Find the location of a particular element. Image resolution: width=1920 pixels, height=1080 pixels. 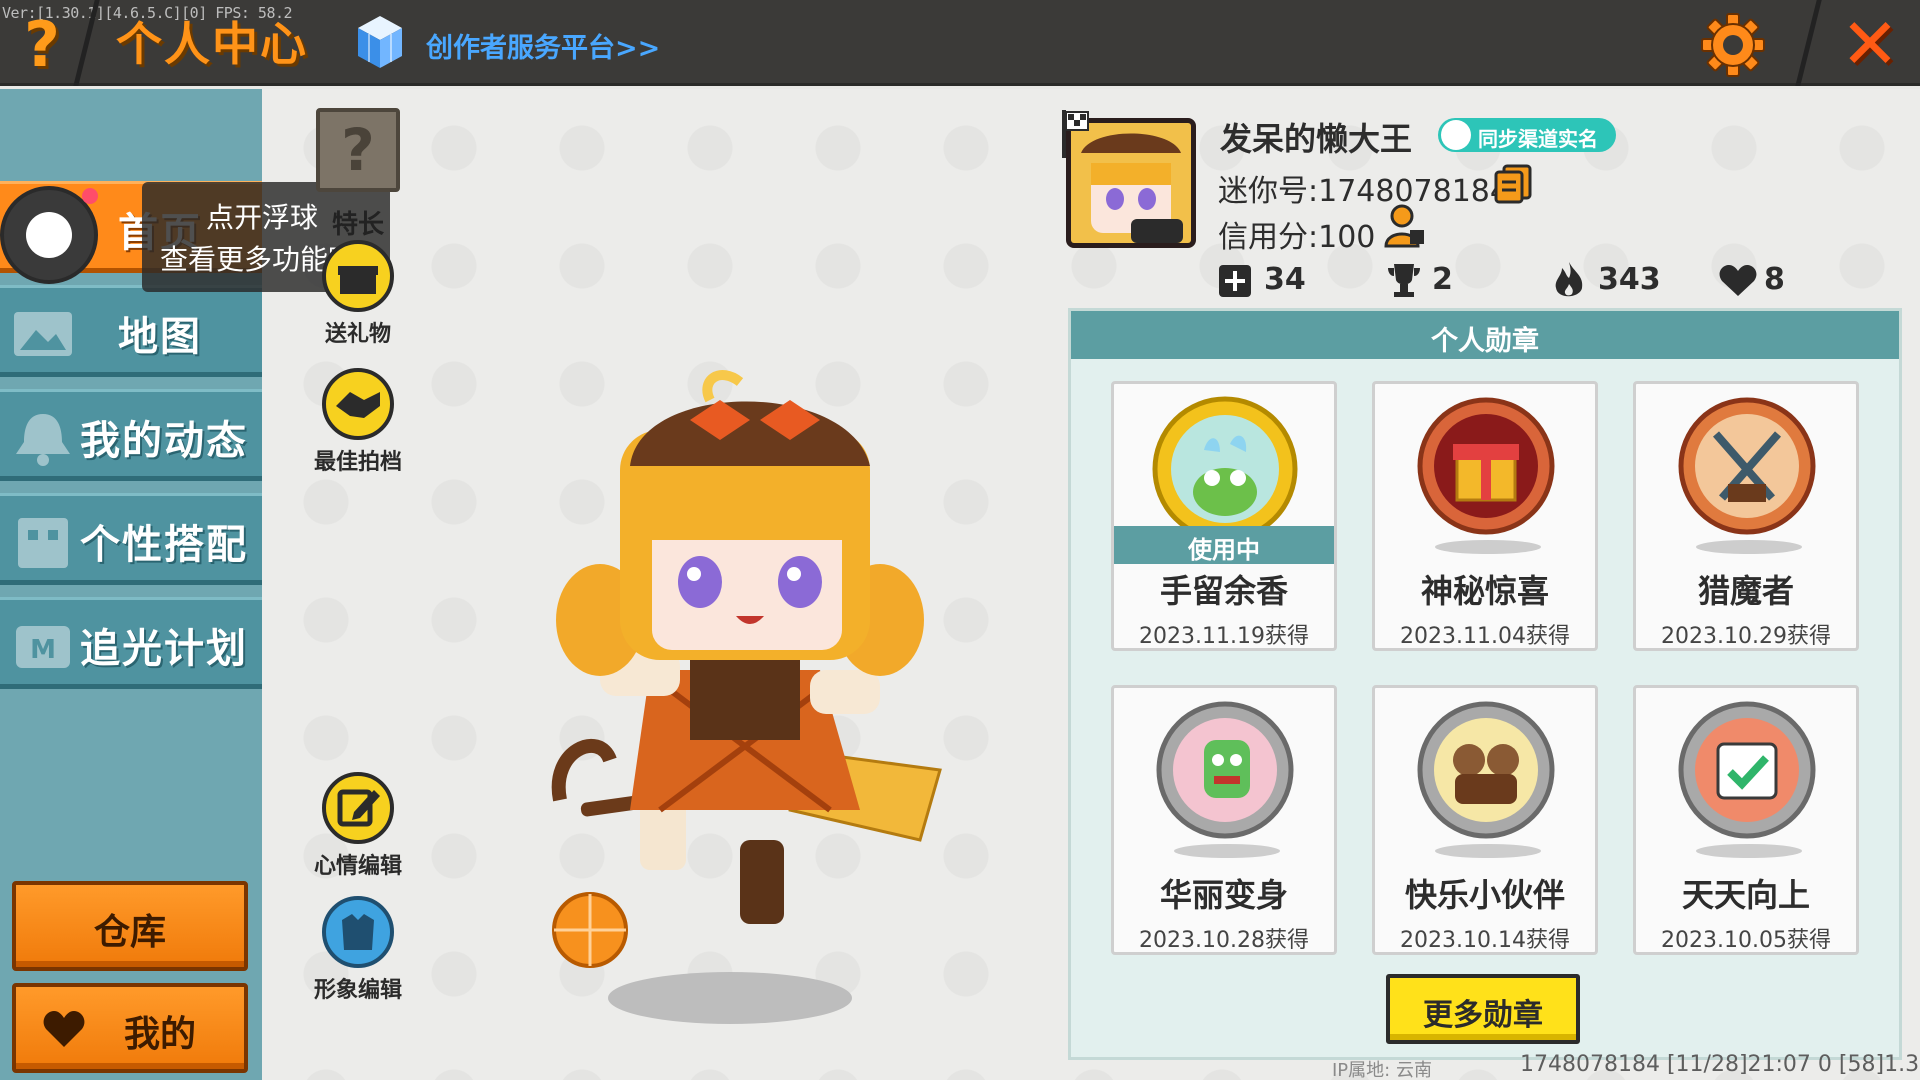

sidebar-item-activity: 我的动态 is located at coordinates (131, 435).